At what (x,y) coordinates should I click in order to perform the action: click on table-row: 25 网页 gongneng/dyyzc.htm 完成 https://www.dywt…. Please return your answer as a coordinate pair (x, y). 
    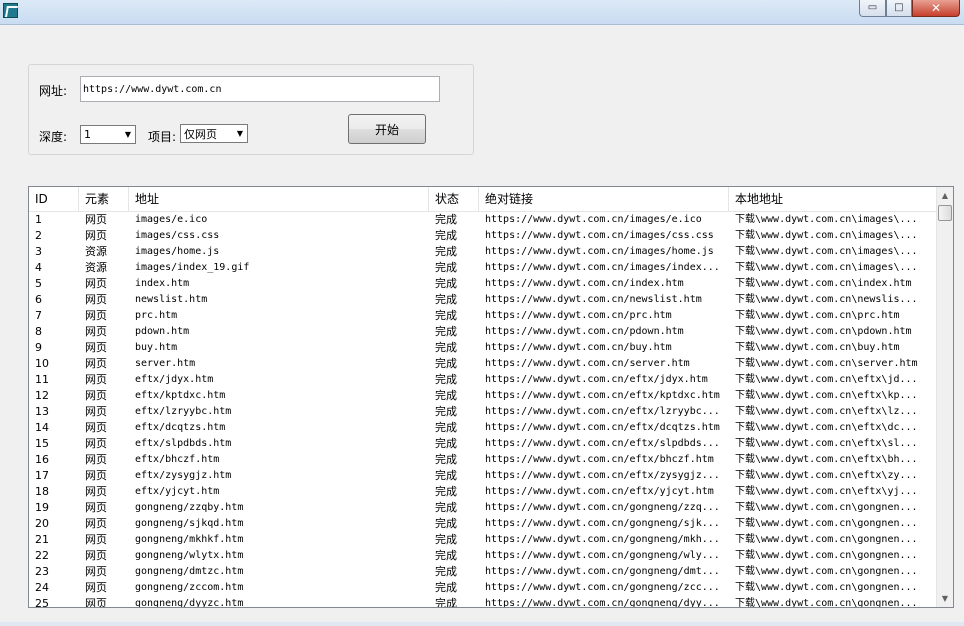
    Looking at the image, I should click on (483, 602).